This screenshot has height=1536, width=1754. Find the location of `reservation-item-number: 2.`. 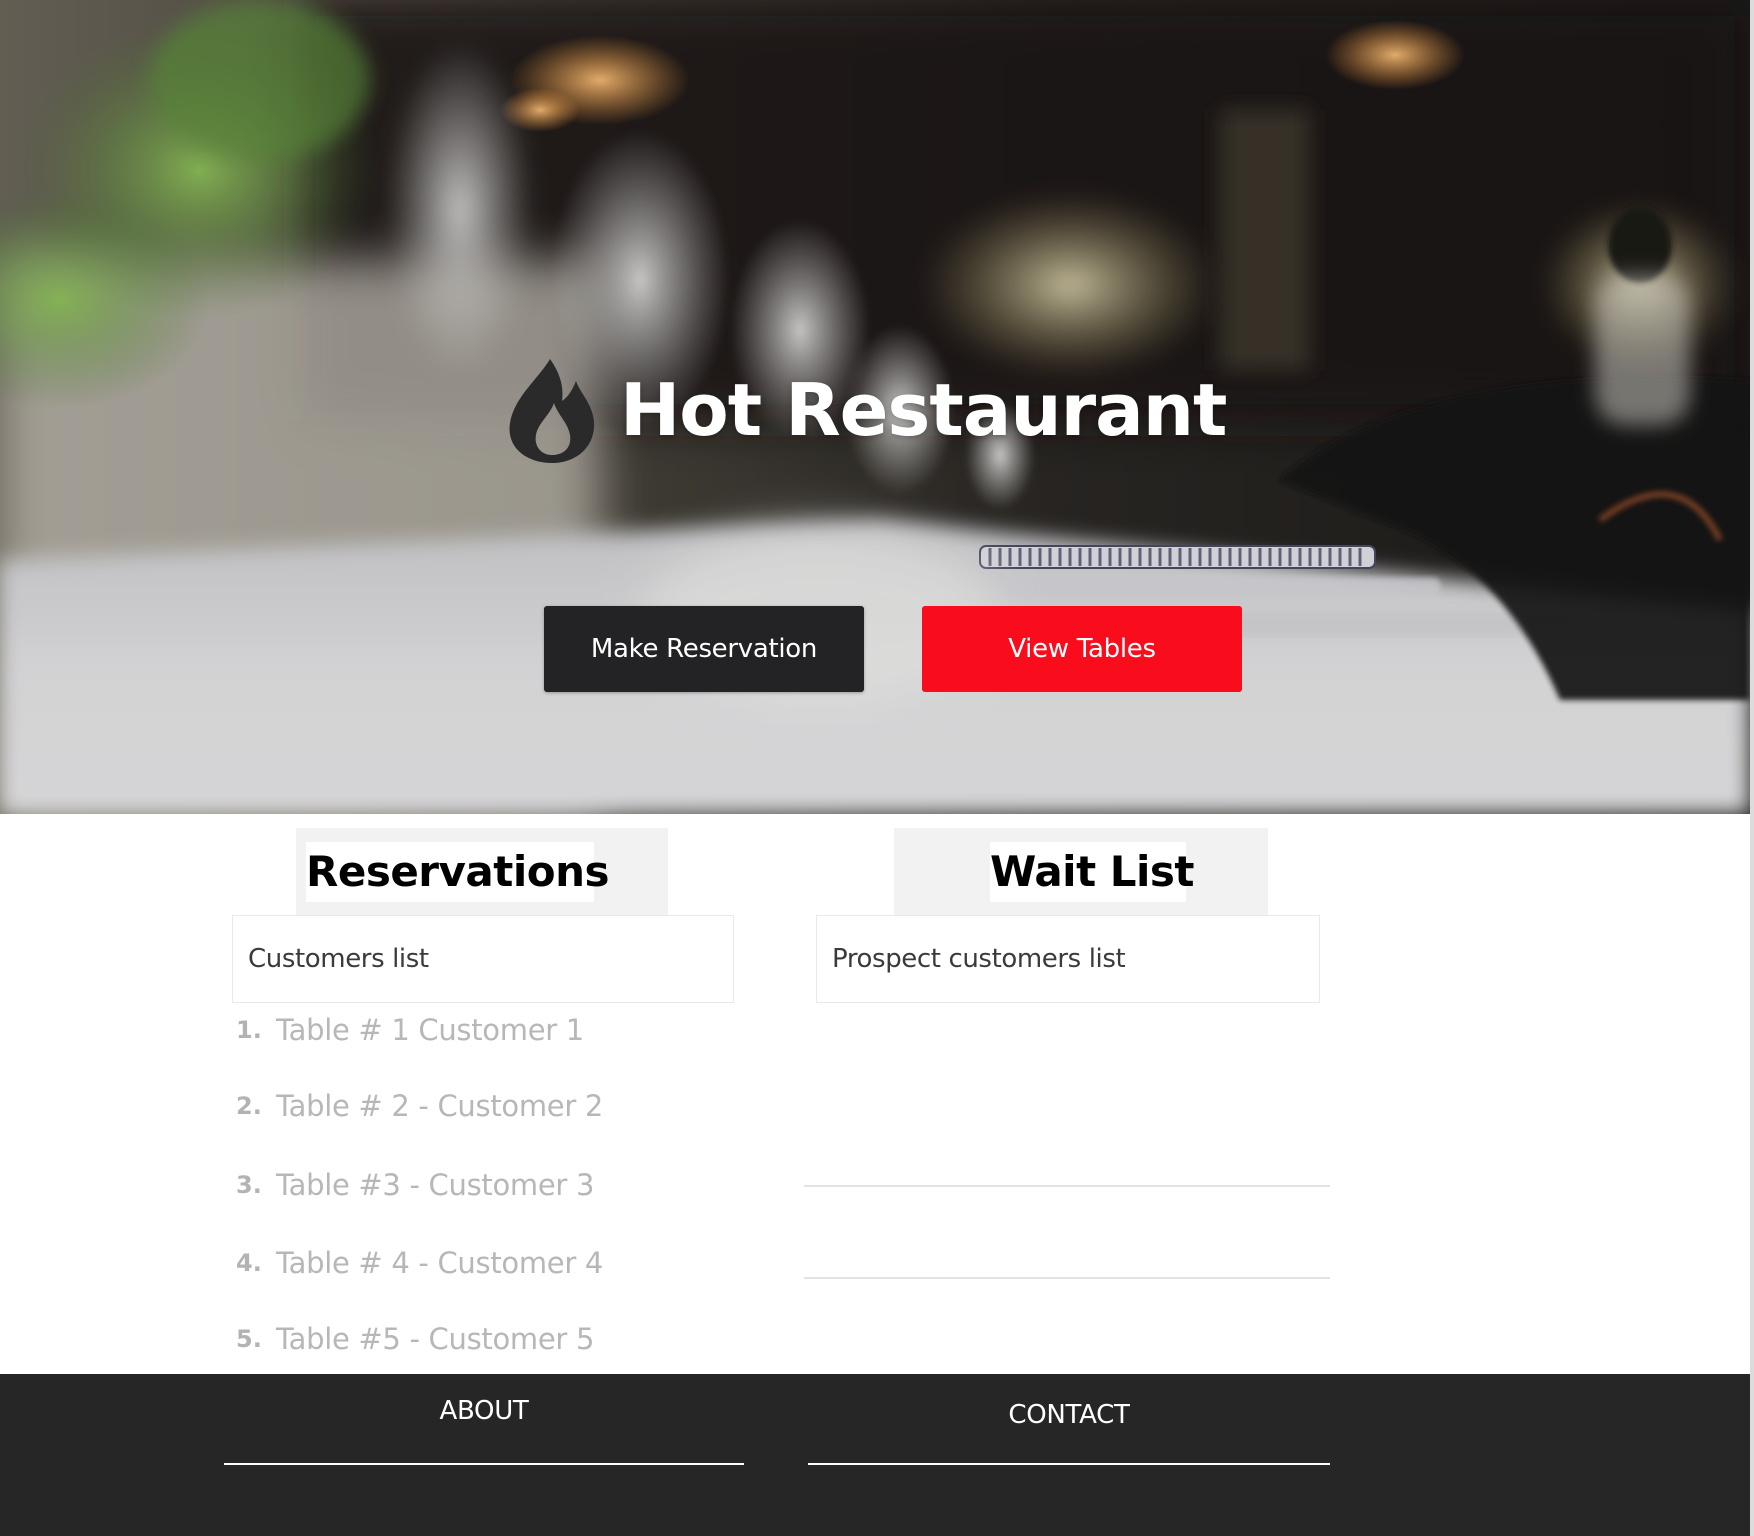

reservation-item-number: 2. is located at coordinates (249, 1106).